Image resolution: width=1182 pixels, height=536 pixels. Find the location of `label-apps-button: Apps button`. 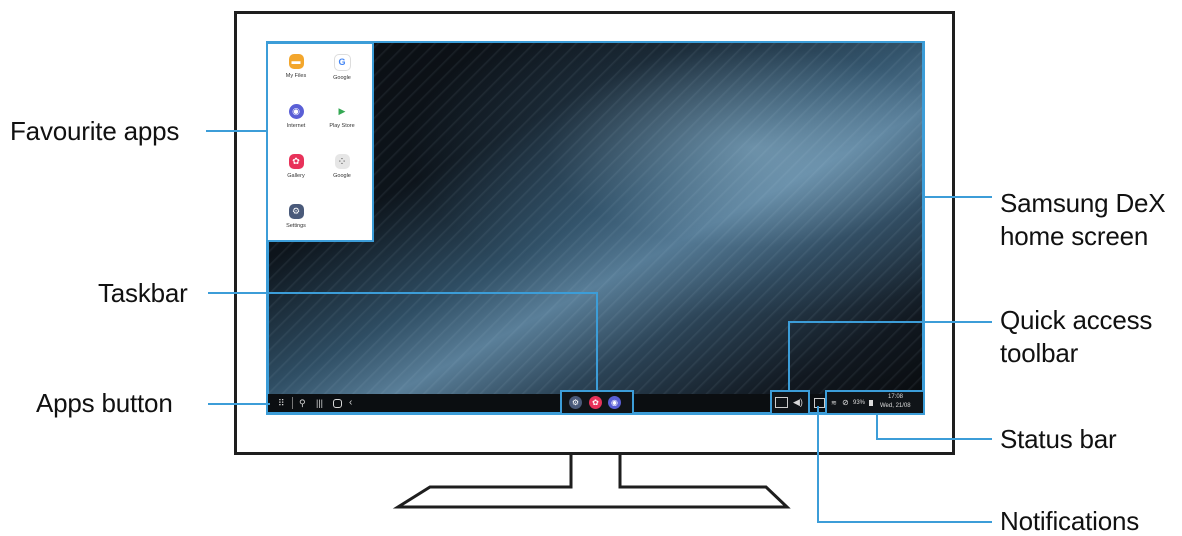

label-apps-button: Apps button is located at coordinates (104, 403).